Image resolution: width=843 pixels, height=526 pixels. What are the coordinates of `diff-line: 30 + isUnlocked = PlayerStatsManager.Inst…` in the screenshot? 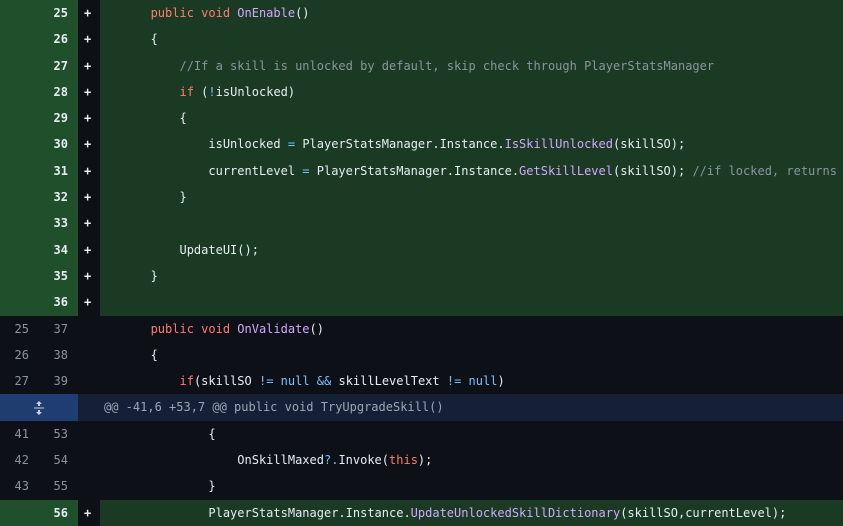 It's located at (421, 144).